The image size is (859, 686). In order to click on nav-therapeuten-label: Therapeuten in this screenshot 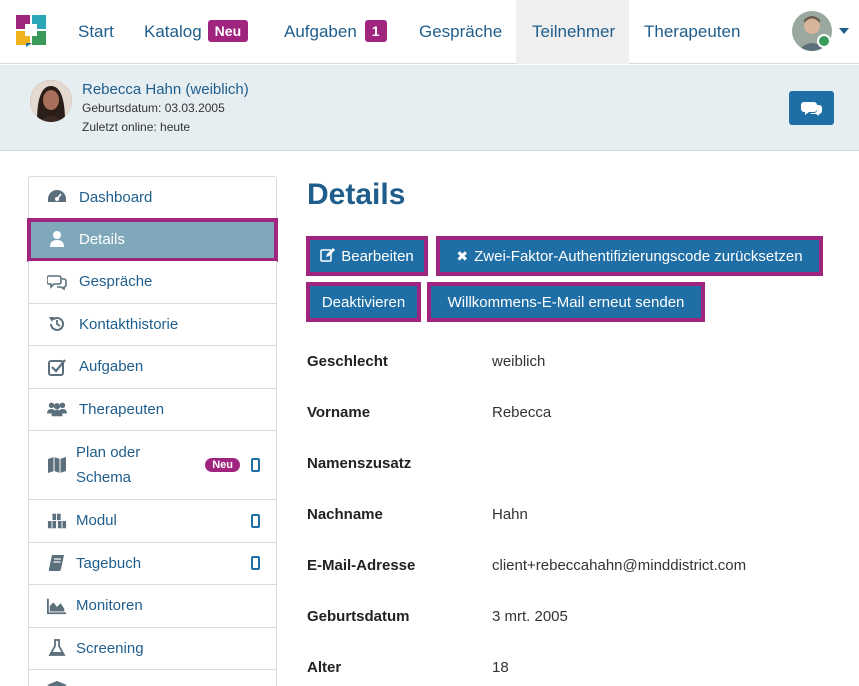, I will do `click(692, 31)`.